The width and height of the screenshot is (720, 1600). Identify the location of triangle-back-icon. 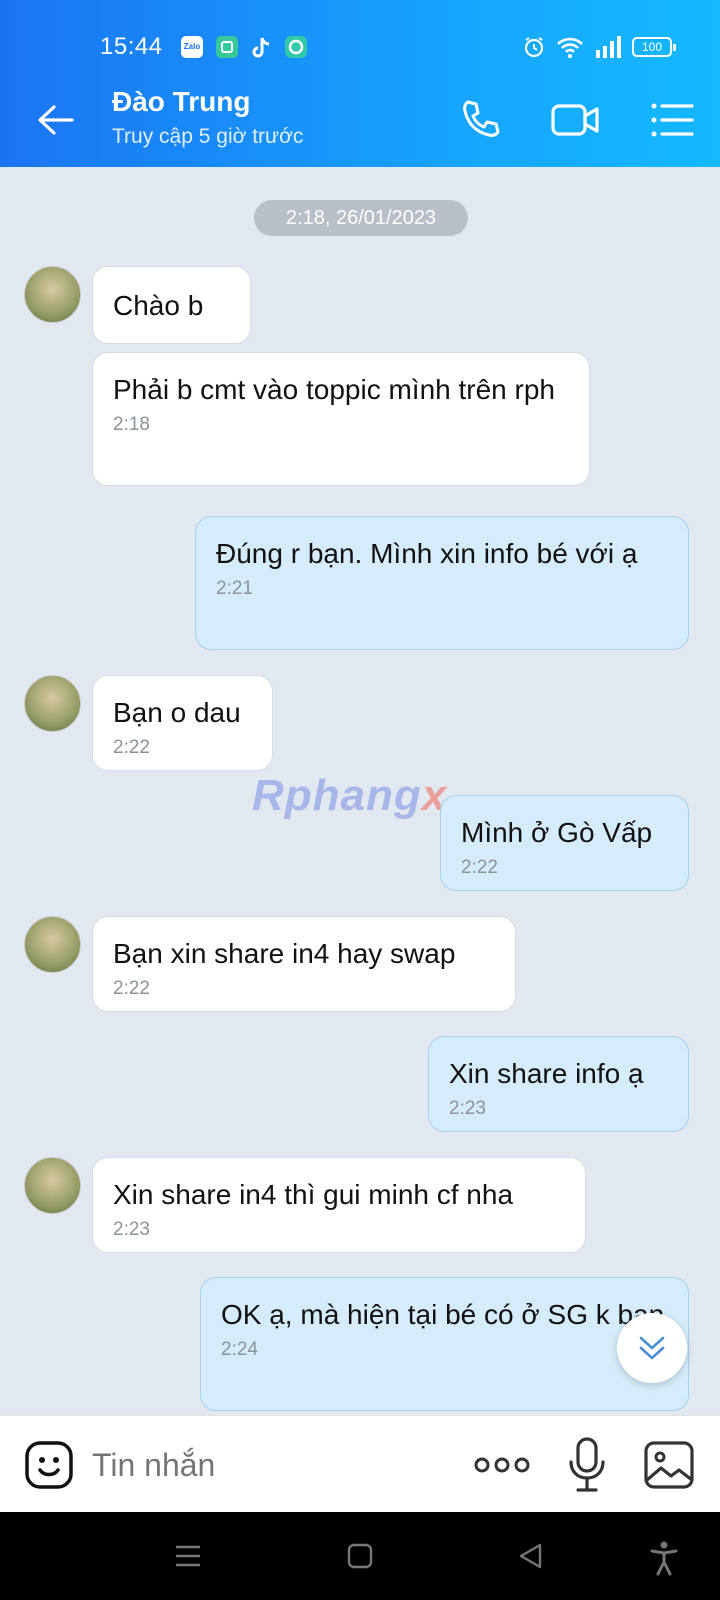
(530, 1556).